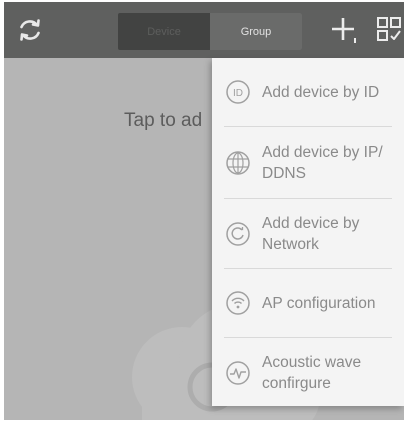  I want to click on device-group-segmented-control: Device Group, so click(210, 31).